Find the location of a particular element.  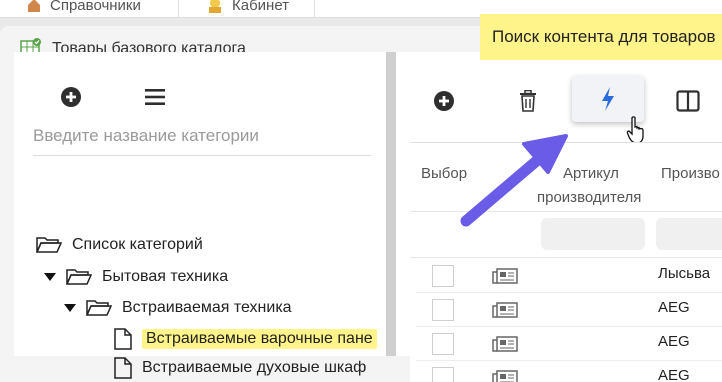

tooltip-text: Поиск контента для товаров is located at coordinates (604, 36).